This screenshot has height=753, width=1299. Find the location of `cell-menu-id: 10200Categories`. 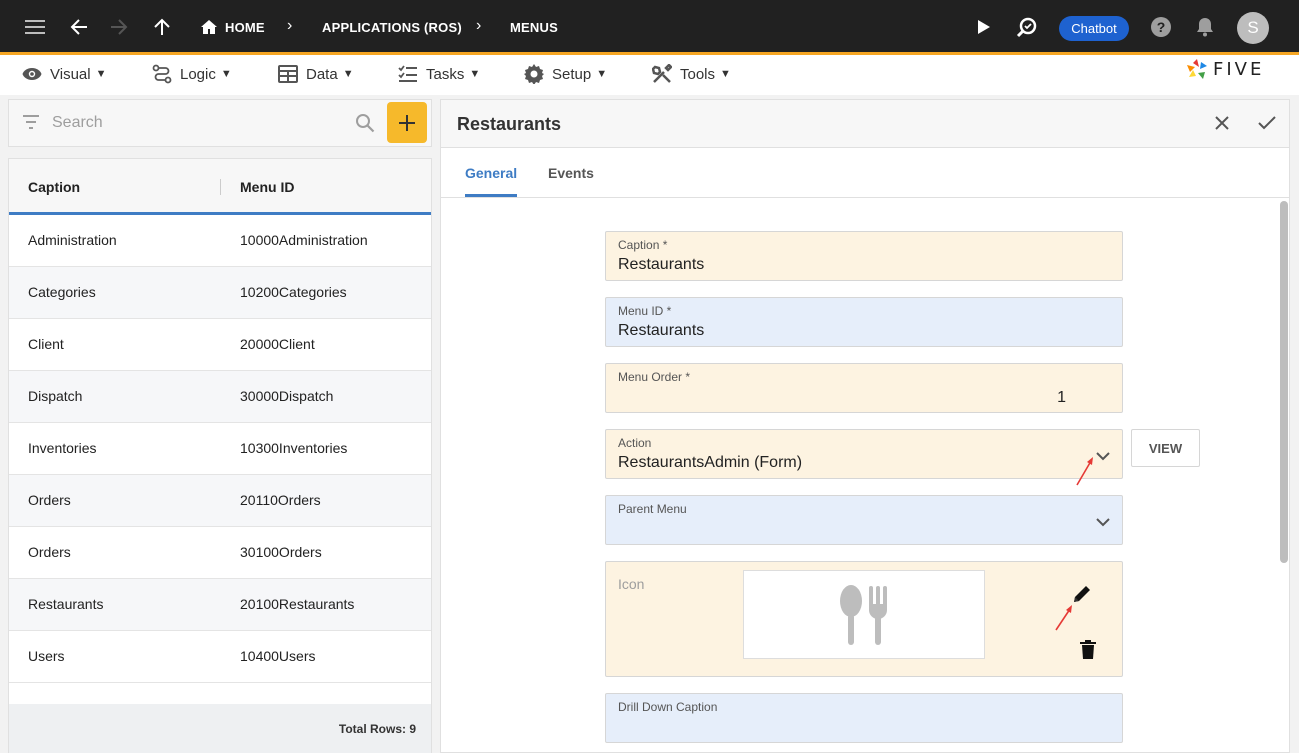

cell-menu-id: 10200Categories is located at coordinates (293, 292).